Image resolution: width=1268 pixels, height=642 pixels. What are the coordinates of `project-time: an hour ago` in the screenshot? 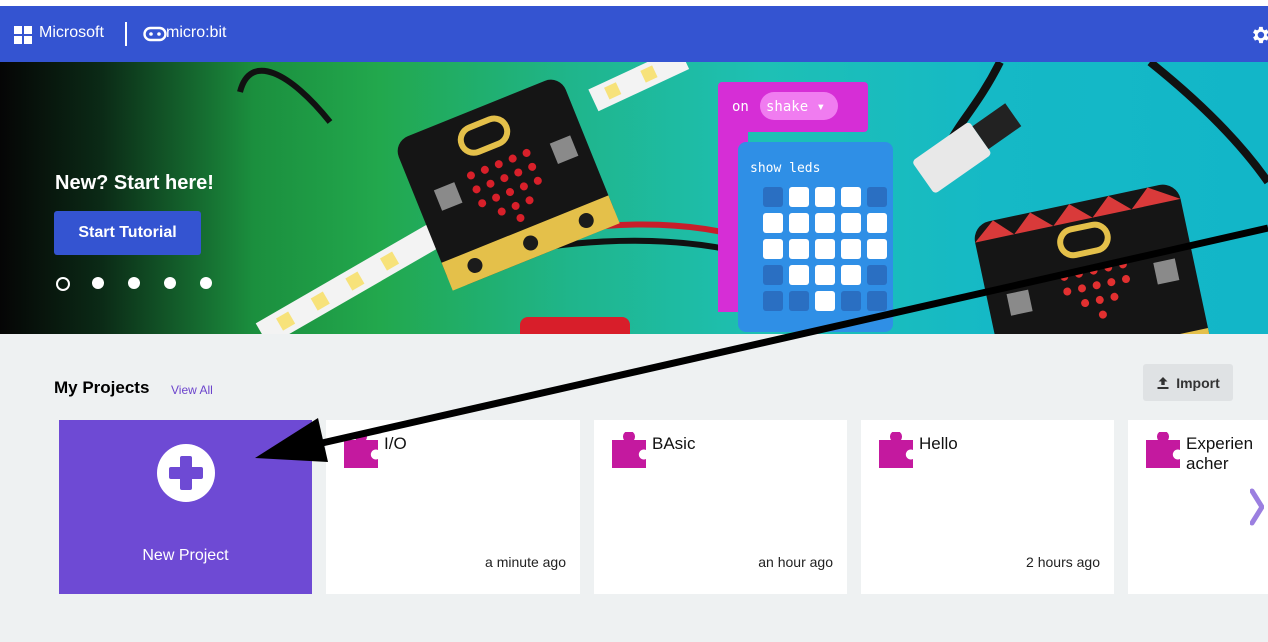 It's located at (795, 562).